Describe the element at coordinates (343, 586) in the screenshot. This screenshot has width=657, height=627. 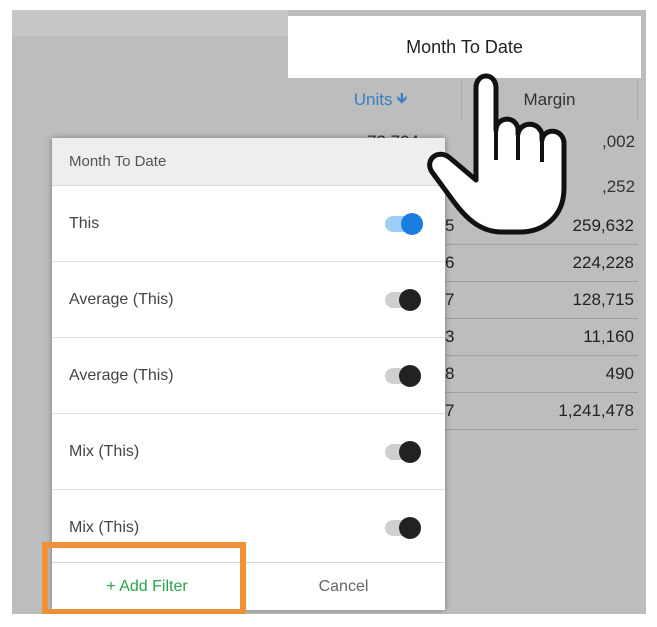
I see `cancel-button: Cancel` at that location.